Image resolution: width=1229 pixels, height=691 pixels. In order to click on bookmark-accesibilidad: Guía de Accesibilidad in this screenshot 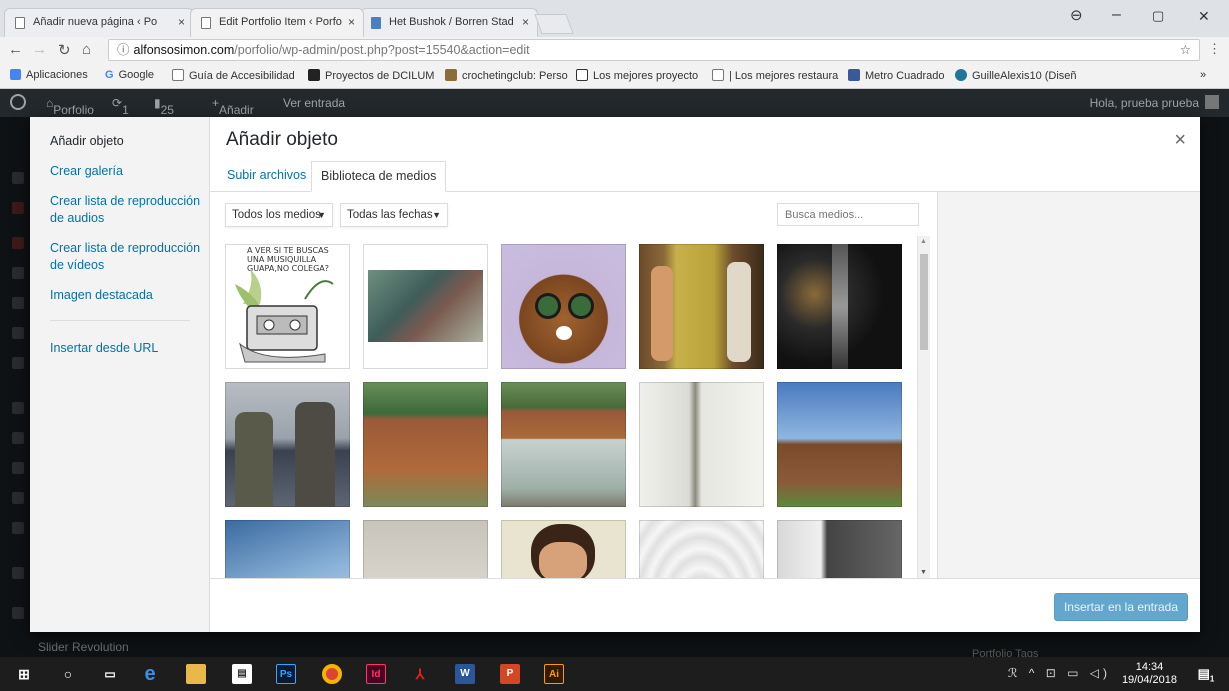, I will do `click(233, 75)`.